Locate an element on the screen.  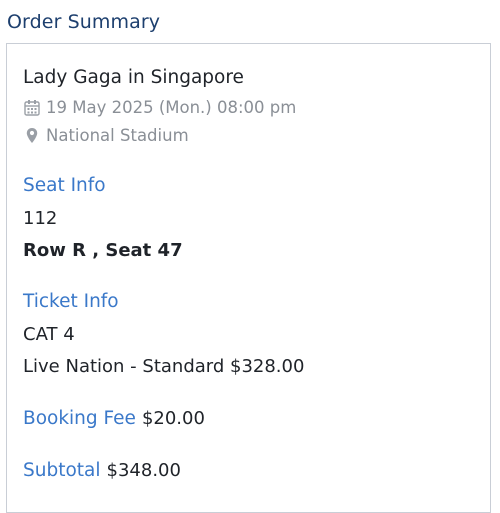
event-date-row: 19 May 2025 (Mon.) 08:00 pm is located at coordinates (159, 107).